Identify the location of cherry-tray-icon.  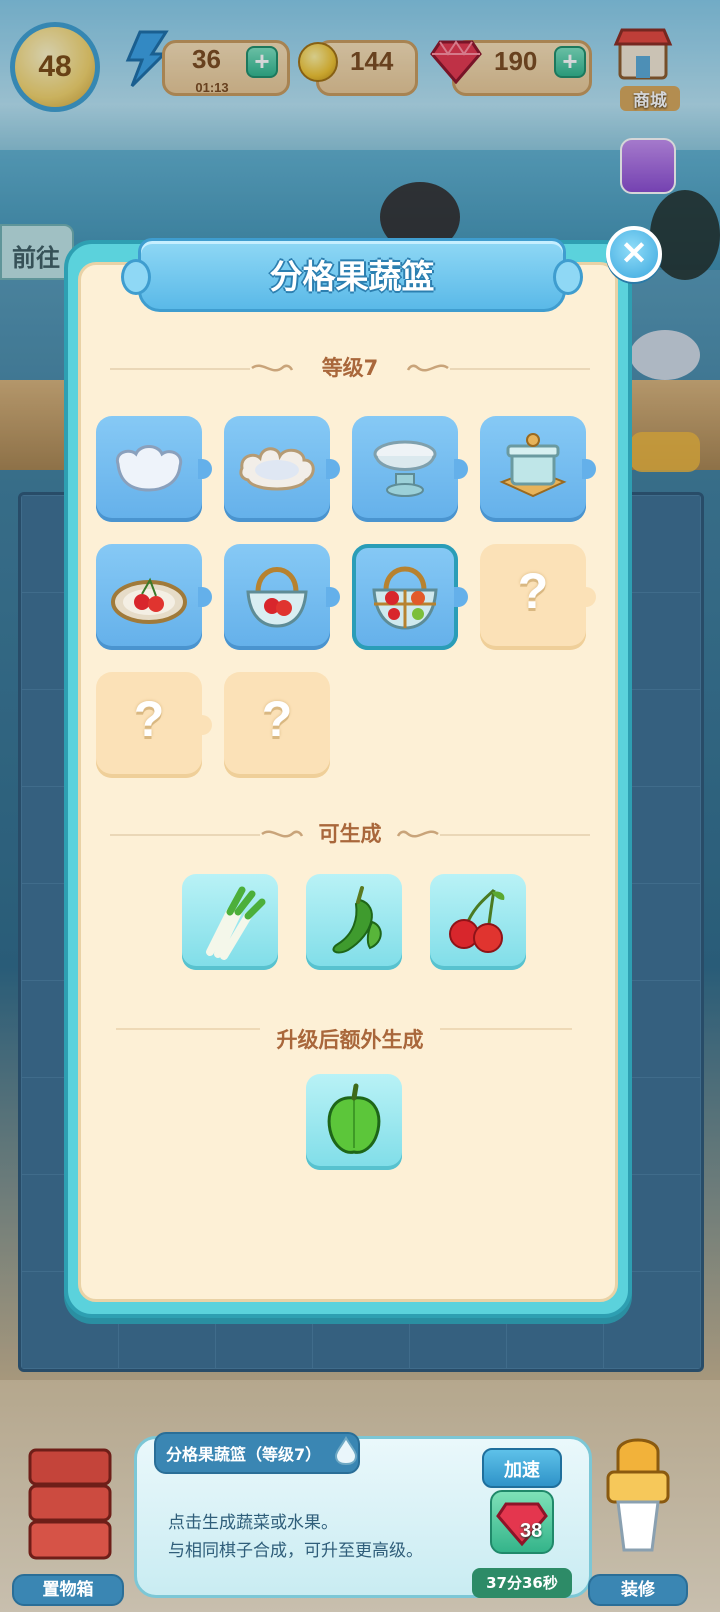
(149, 600).